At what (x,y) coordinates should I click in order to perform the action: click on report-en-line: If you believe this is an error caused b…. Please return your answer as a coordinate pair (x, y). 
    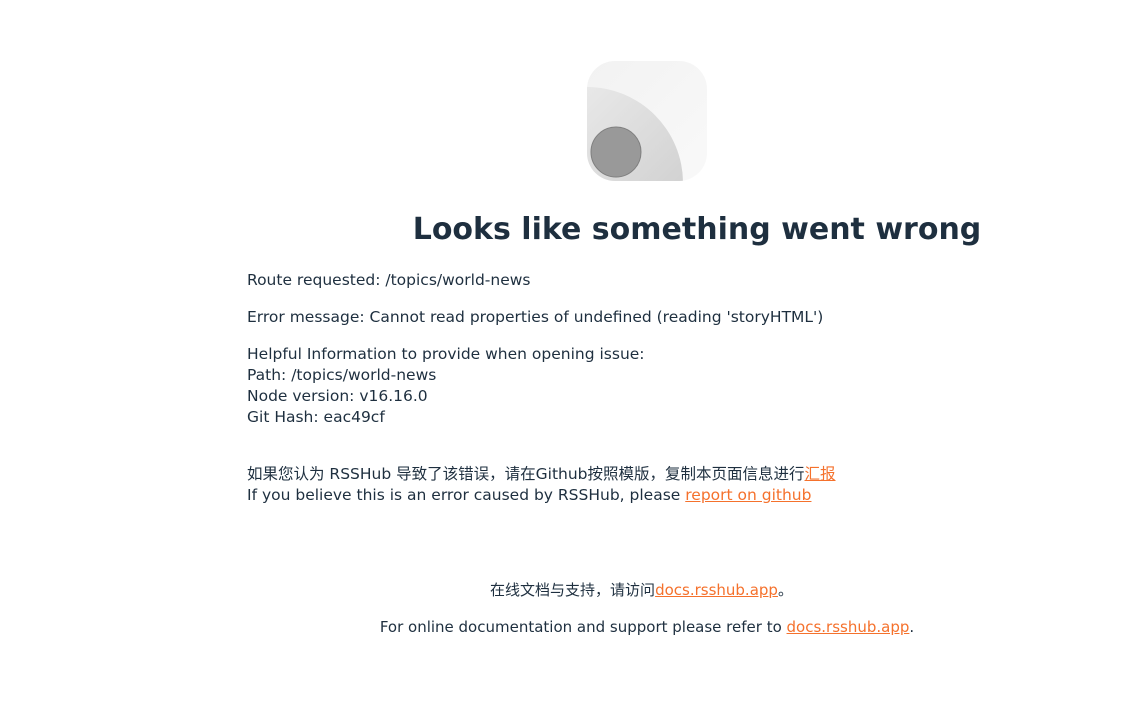
    Looking at the image, I should click on (529, 495).